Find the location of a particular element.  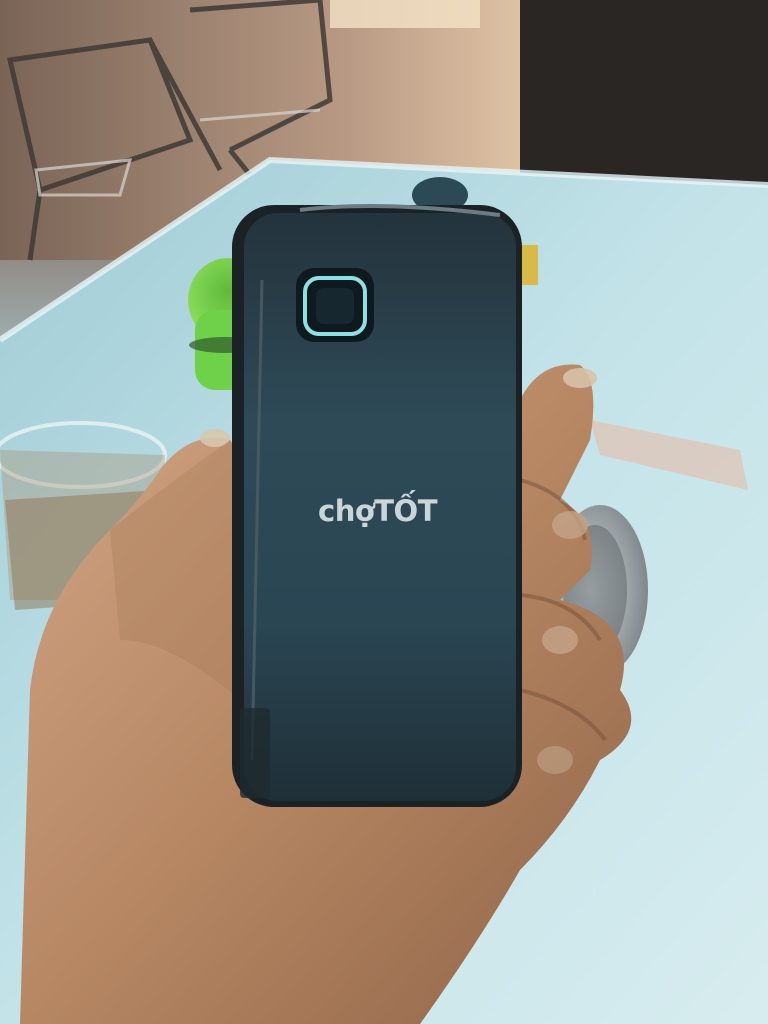

watermark-part-tot: TỐT is located at coordinates (405, 511).